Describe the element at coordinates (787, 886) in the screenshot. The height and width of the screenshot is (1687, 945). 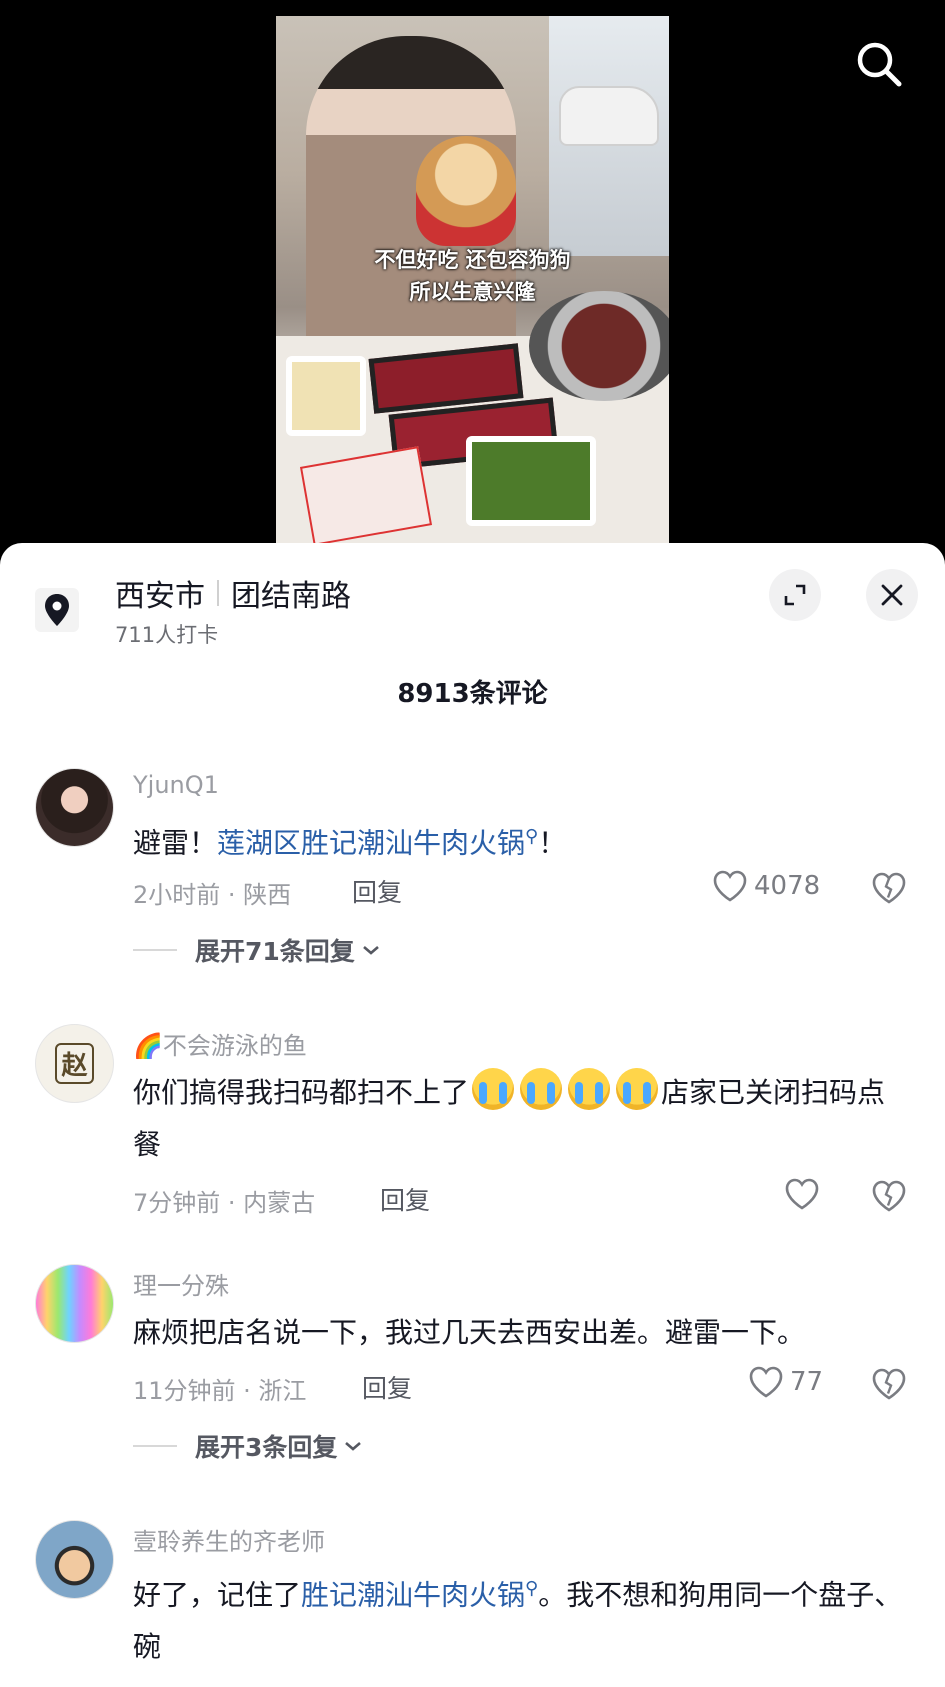
I see `like-count: 4078` at that location.